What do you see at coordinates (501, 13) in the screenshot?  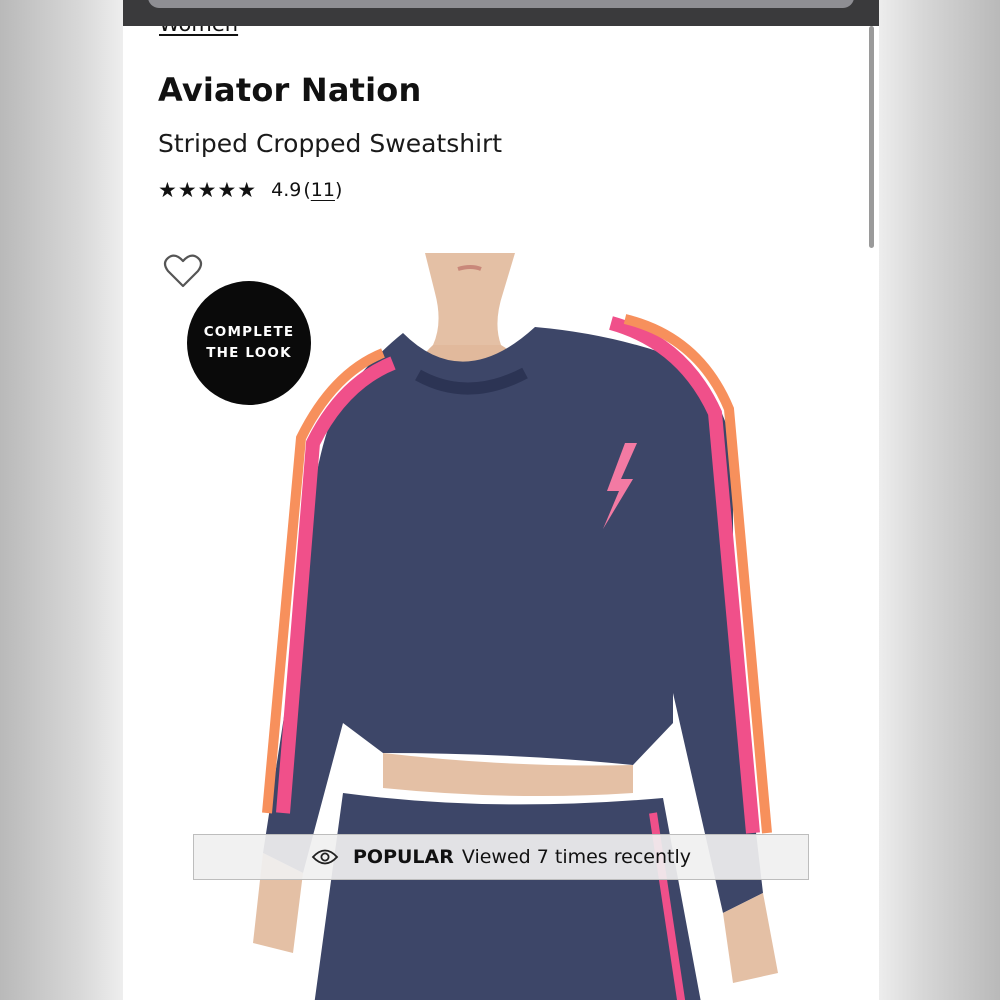 I see `browser-top-bar` at bounding box center [501, 13].